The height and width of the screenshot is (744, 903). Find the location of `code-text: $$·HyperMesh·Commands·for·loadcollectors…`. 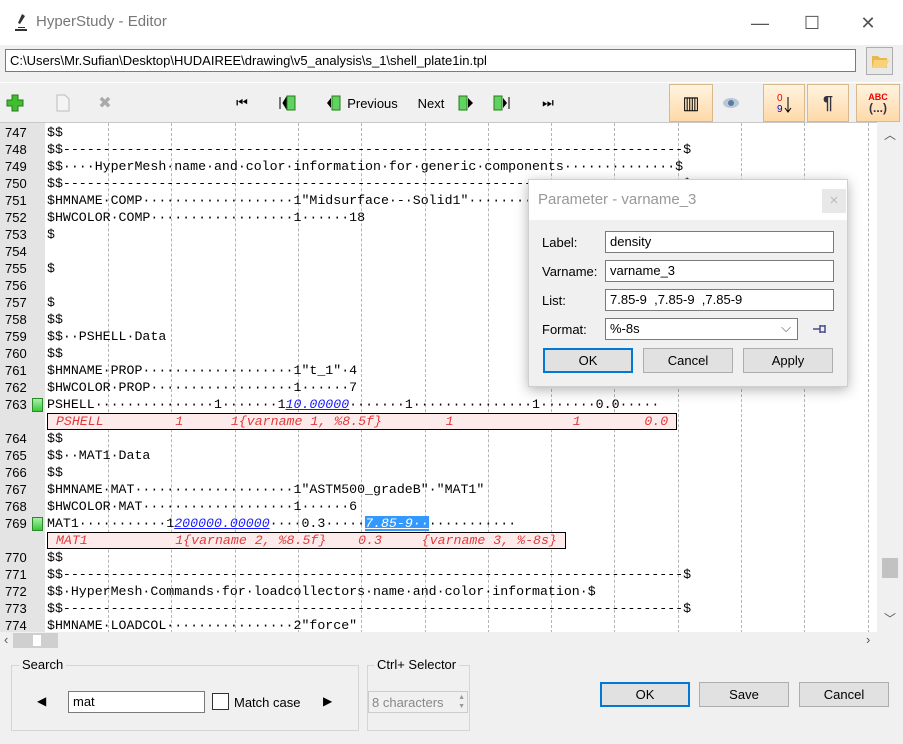

code-text: $$·HyperMesh·Commands·for·loadcollectors… is located at coordinates (321, 592).